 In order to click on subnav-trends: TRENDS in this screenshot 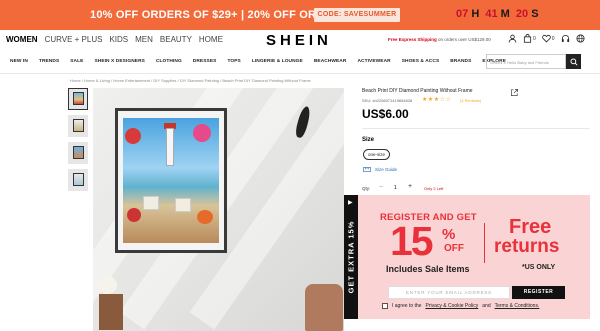, I will do `click(49, 61)`.